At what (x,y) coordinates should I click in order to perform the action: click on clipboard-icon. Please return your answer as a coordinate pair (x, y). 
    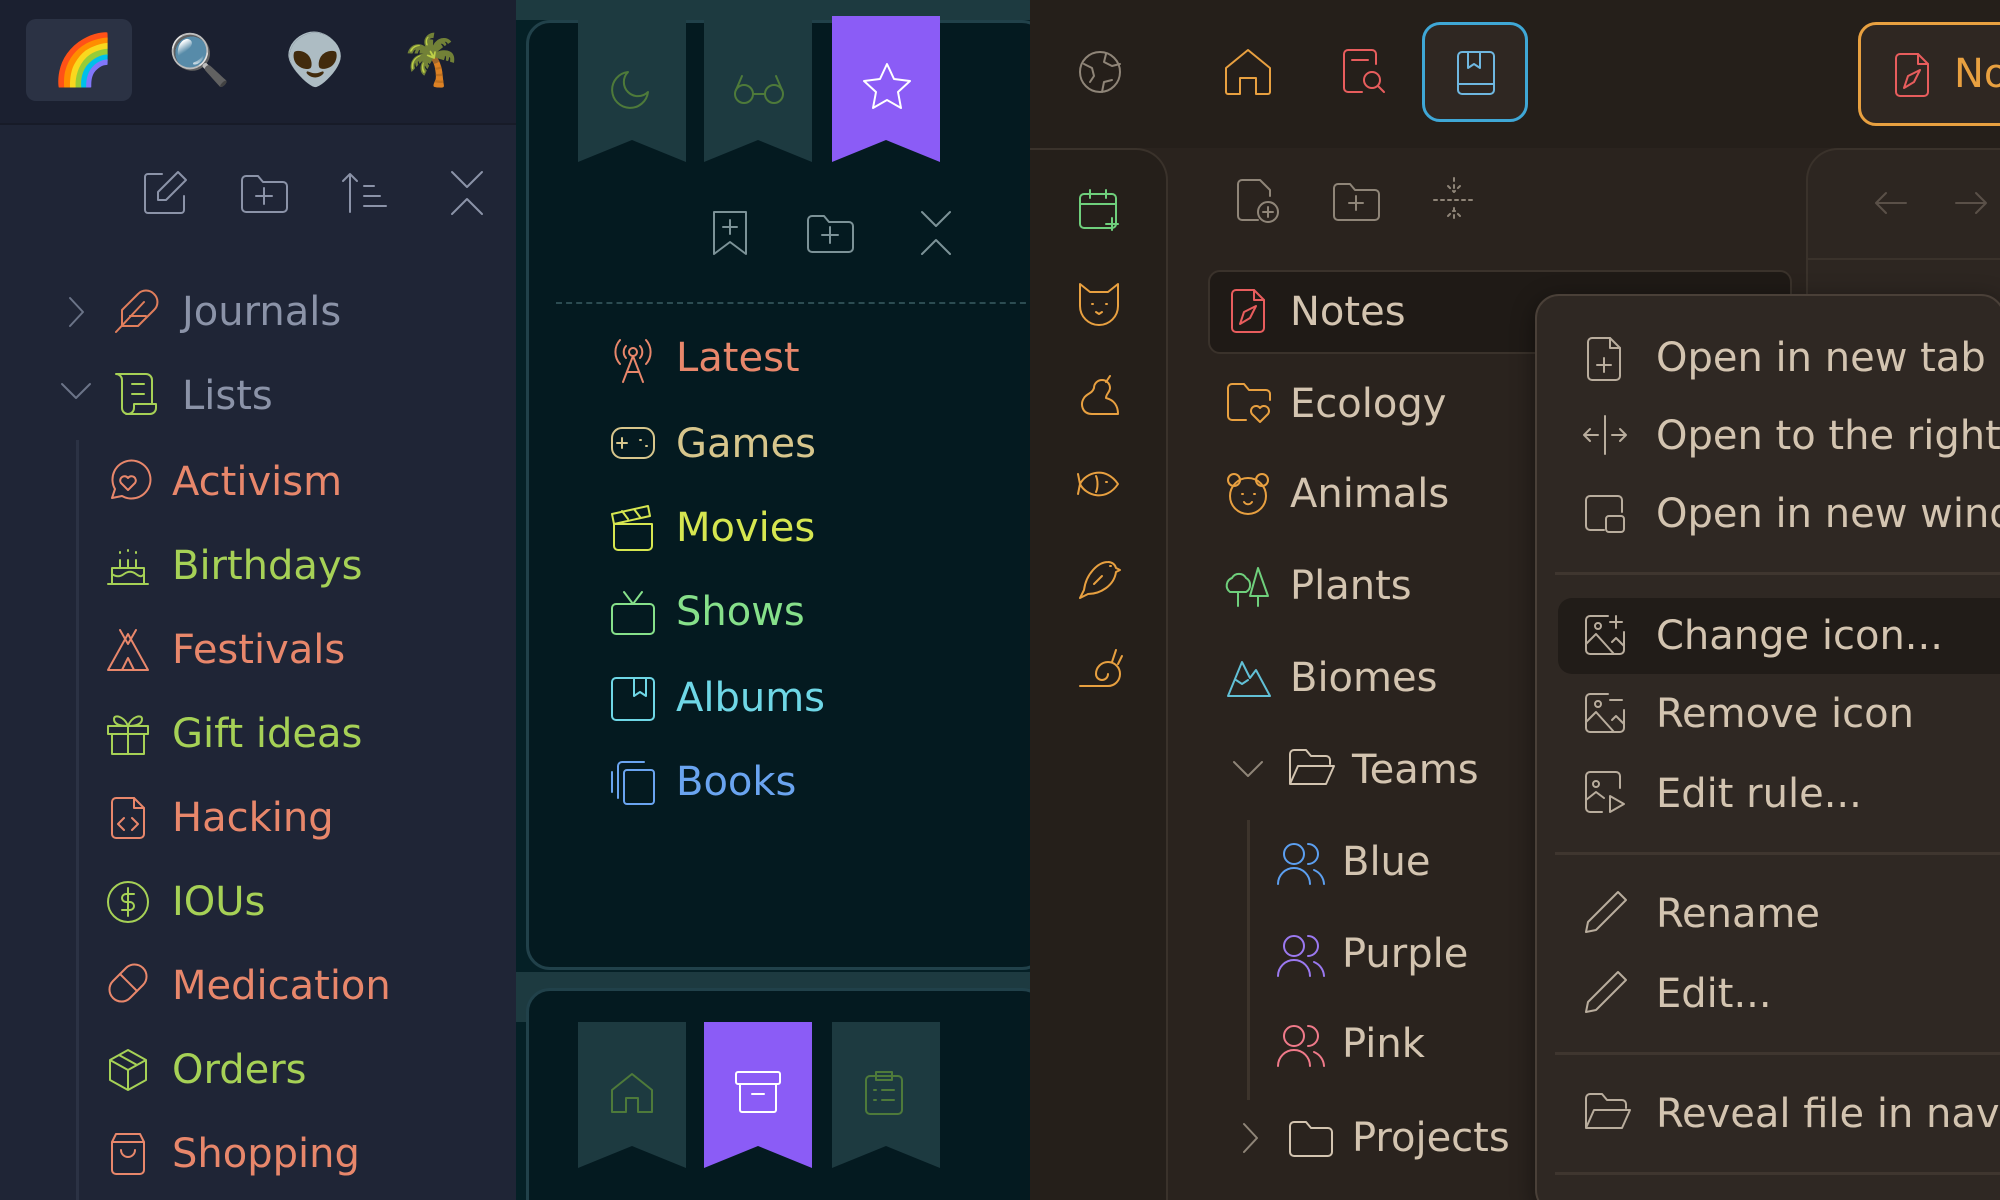
    Looking at the image, I should click on (884, 1093).